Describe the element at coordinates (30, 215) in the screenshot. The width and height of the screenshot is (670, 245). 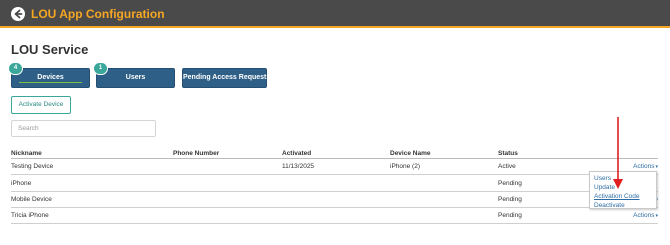
I see `nickname-cell: Tricia iPhone` at that location.